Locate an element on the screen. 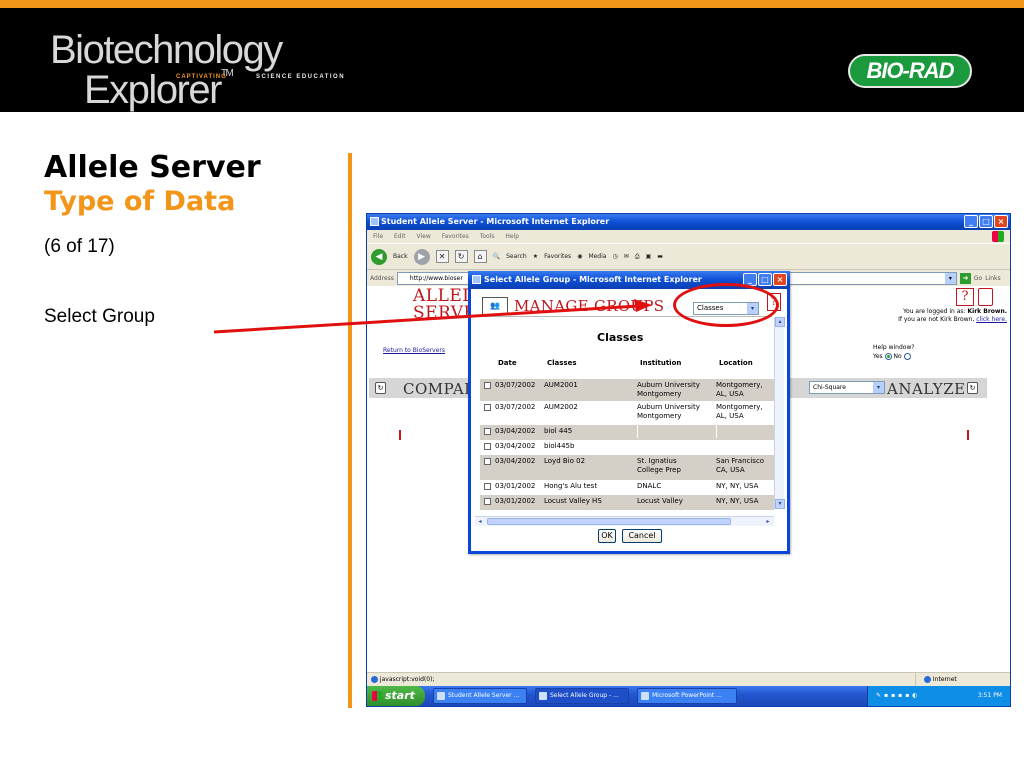 This screenshot has width=1024, height=768. slide-title: Allele Server is located at coordinates (152, 167).